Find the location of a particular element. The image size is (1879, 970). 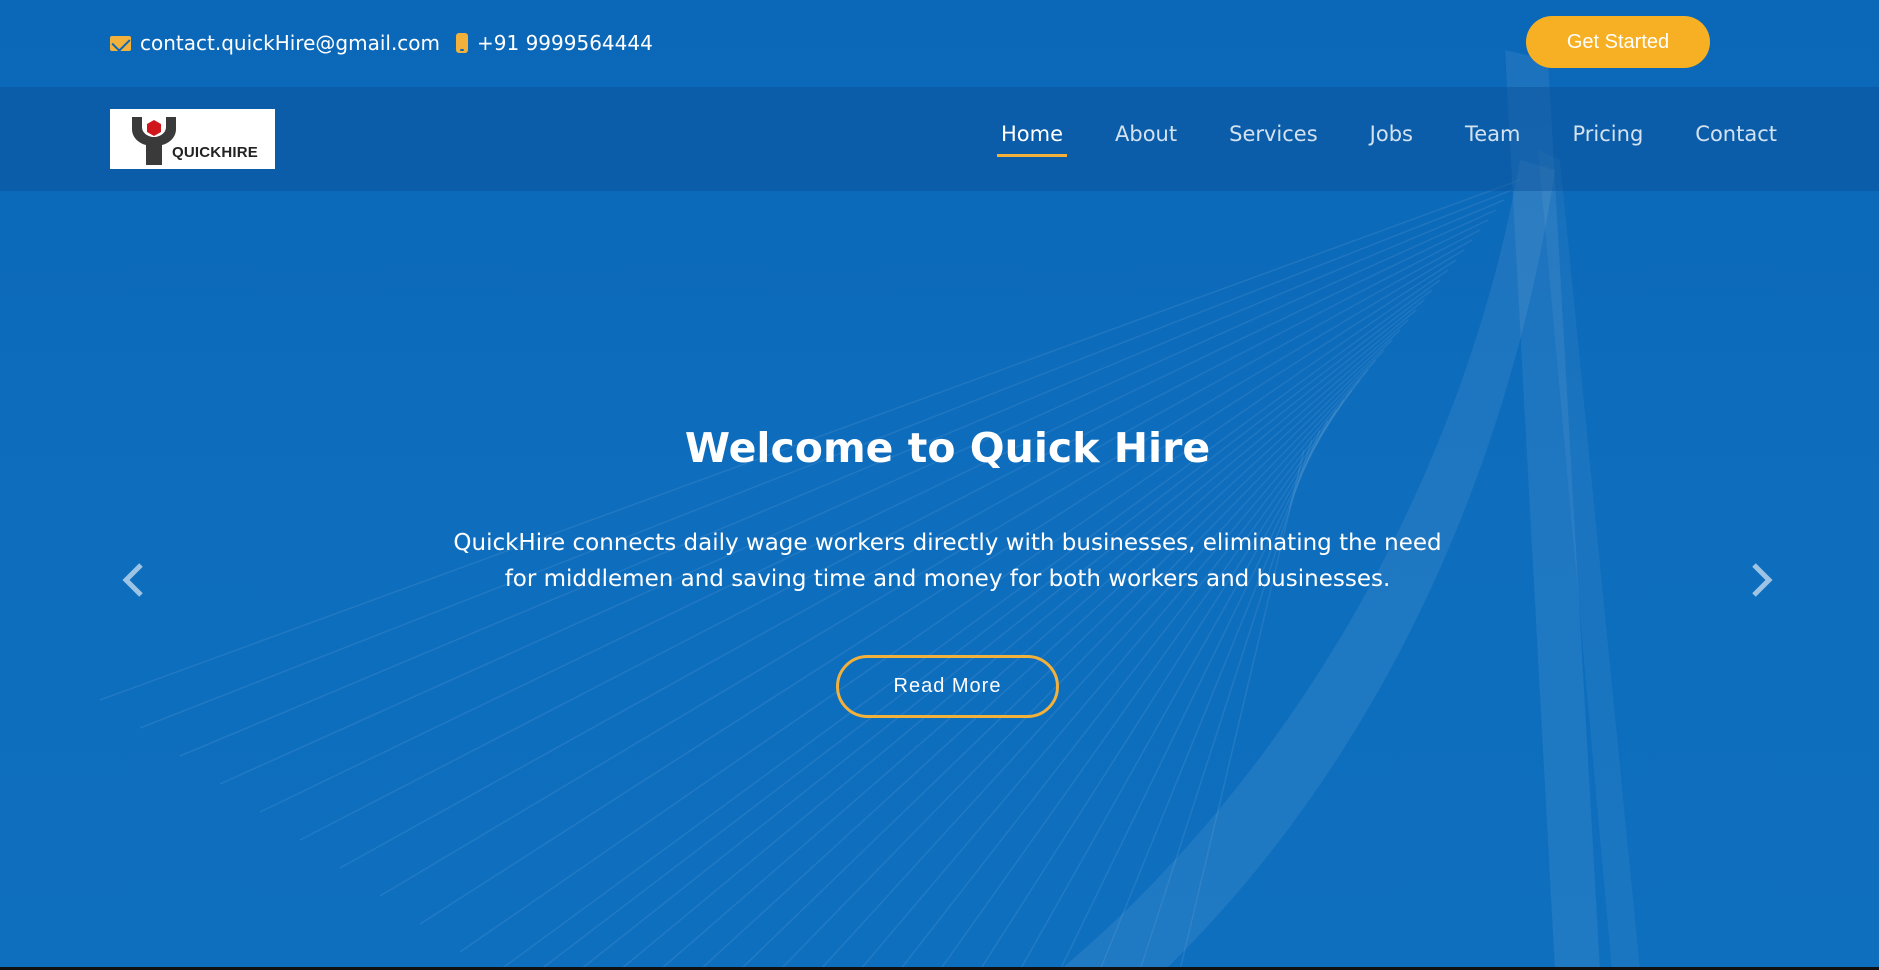

carousel-next-button is located at coordinates (1762, 580).